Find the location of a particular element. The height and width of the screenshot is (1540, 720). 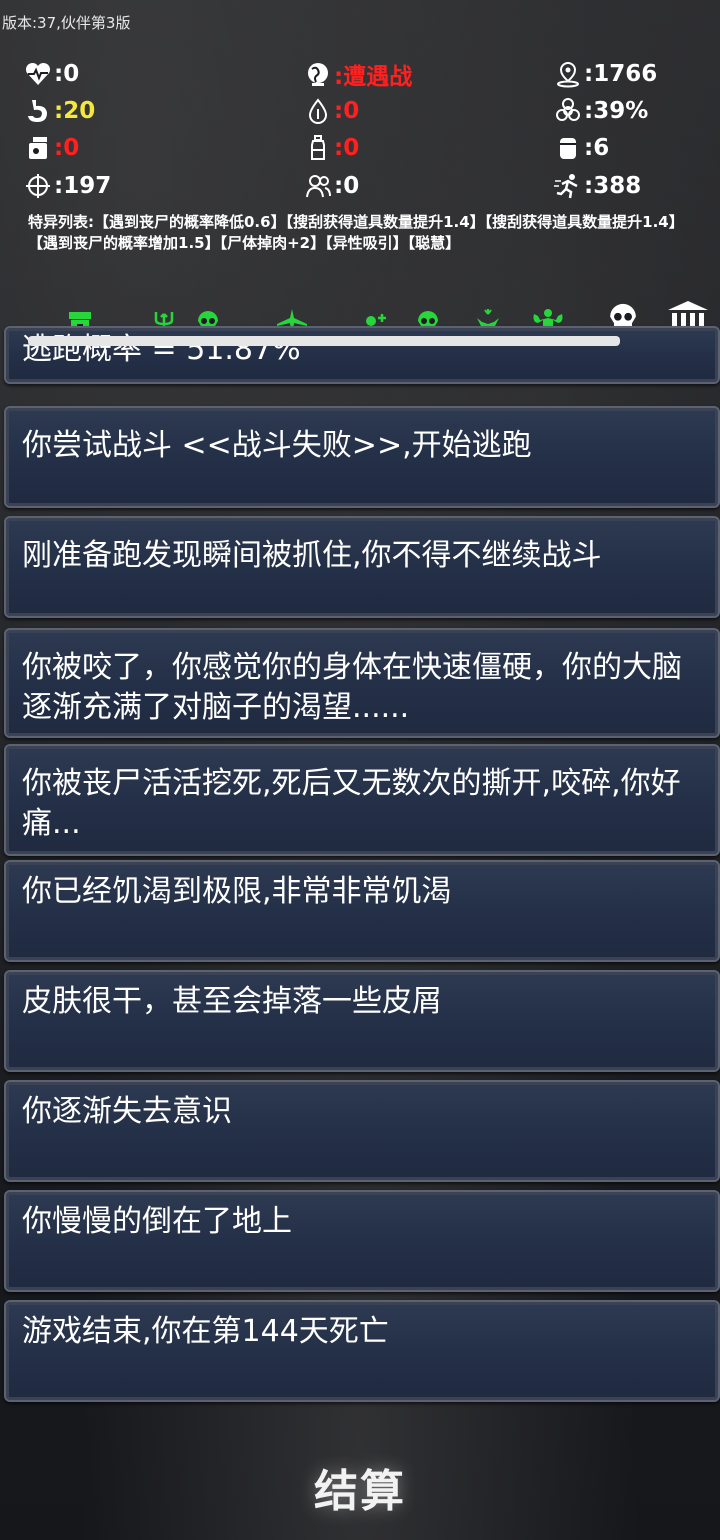

biohazard-icon is located at coordinates (568, 109).